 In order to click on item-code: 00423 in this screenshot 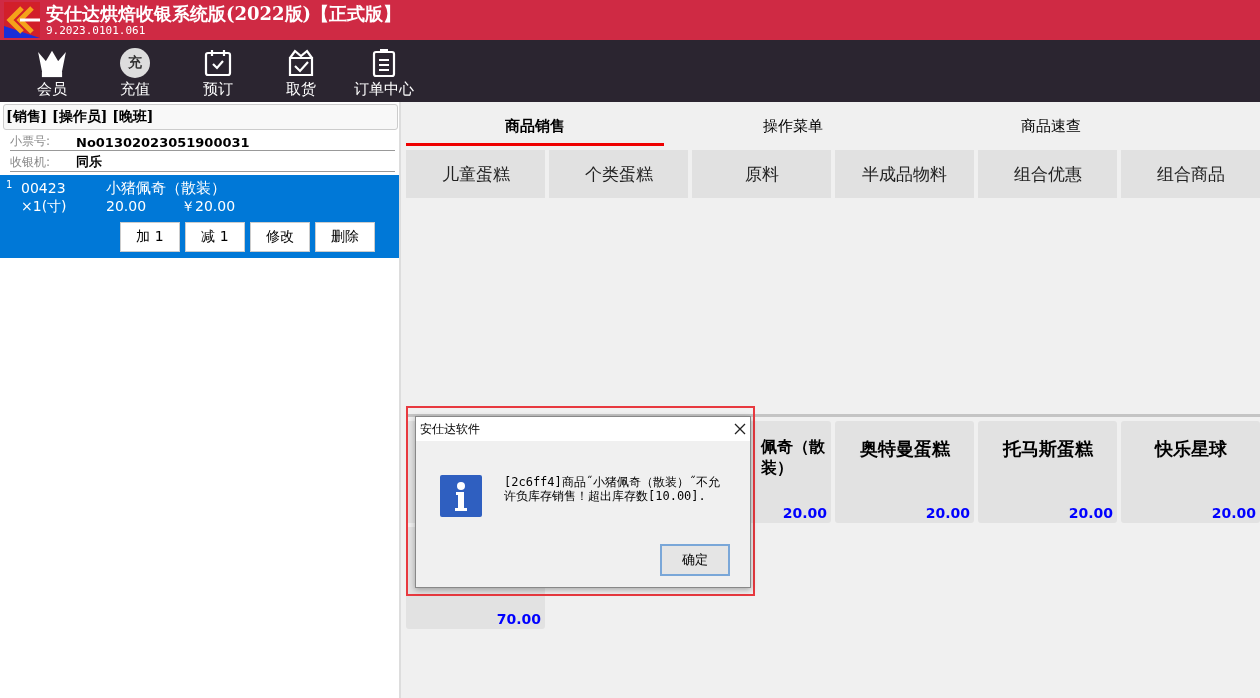, I will do `click(44, 188)`.